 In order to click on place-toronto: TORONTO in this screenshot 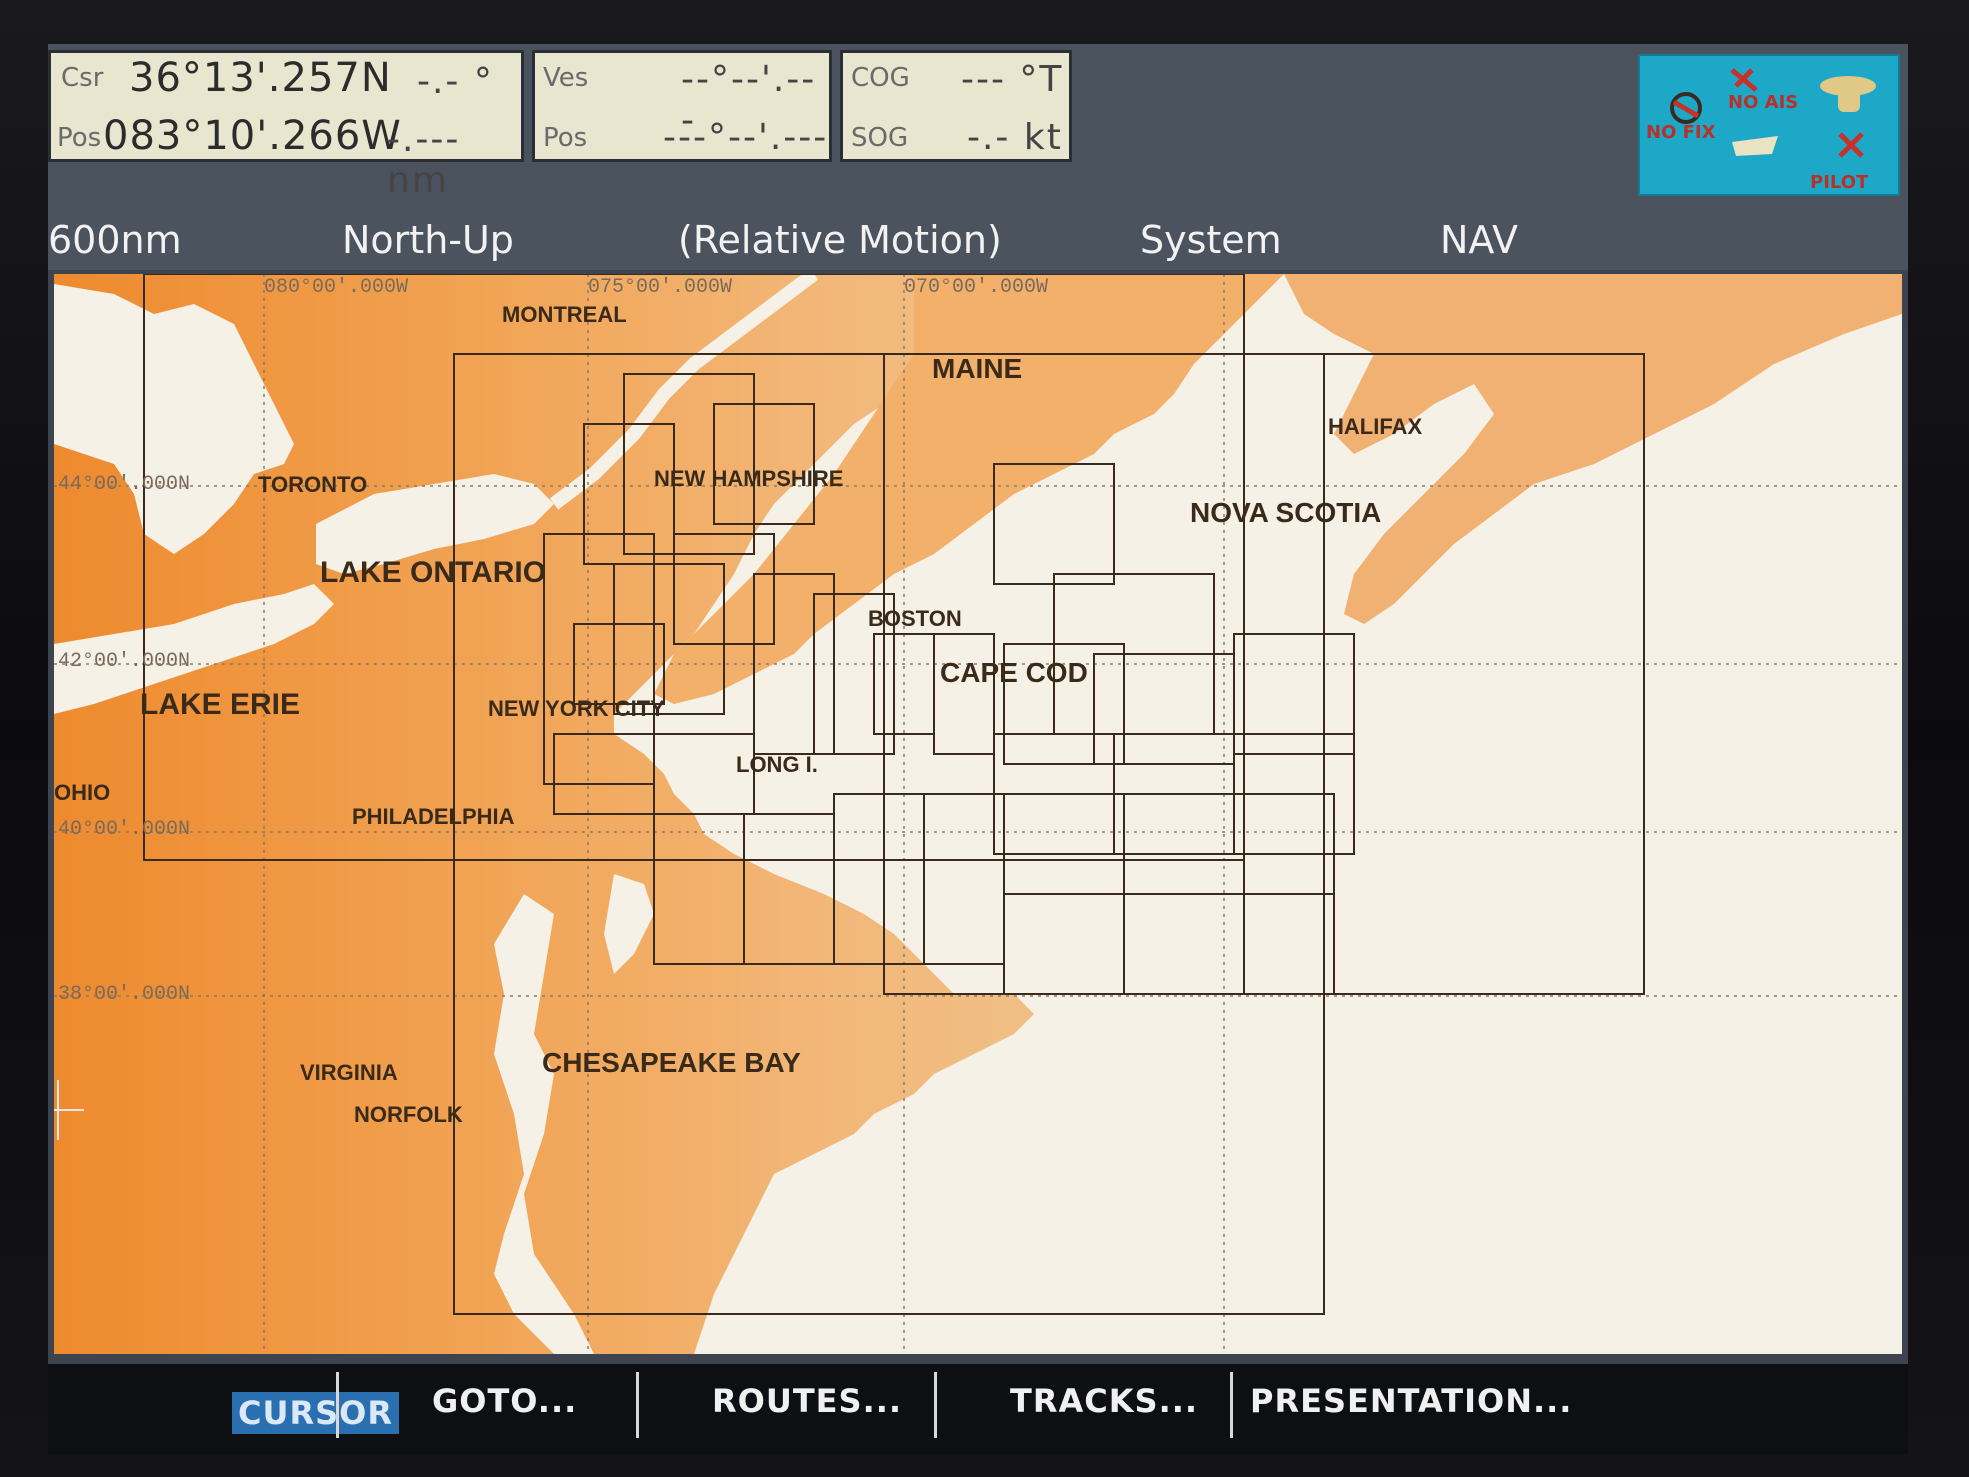, I will do `click(312, 484)`.